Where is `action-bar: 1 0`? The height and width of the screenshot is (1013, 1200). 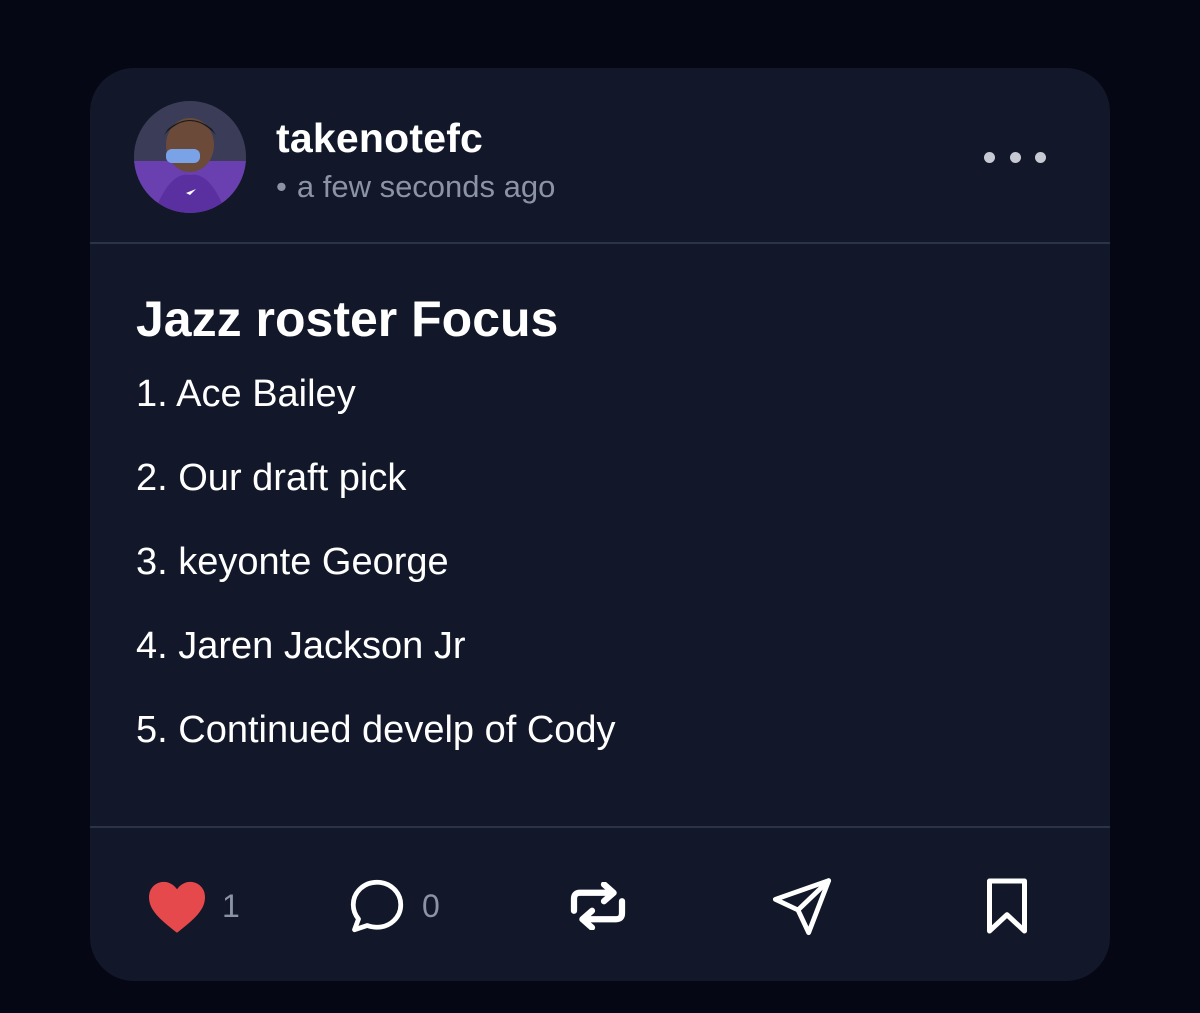
action-bar: 1 0 is located at coordinates (600, 904).